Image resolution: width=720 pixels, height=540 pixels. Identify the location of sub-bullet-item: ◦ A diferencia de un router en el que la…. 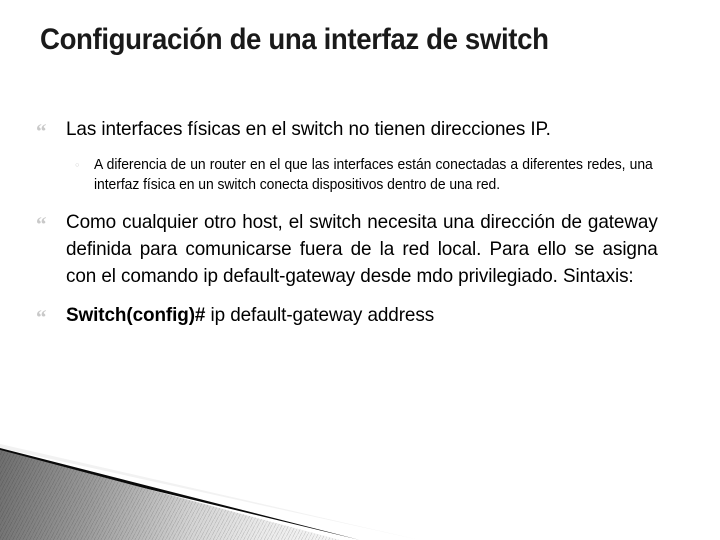
(375, 175).